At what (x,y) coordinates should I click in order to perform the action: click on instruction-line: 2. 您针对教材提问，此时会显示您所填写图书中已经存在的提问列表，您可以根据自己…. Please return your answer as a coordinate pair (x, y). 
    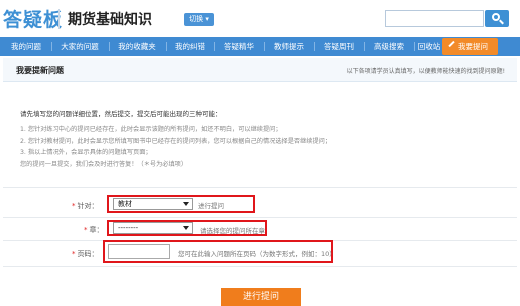
    Looking at the image, I should click on (176, 141).